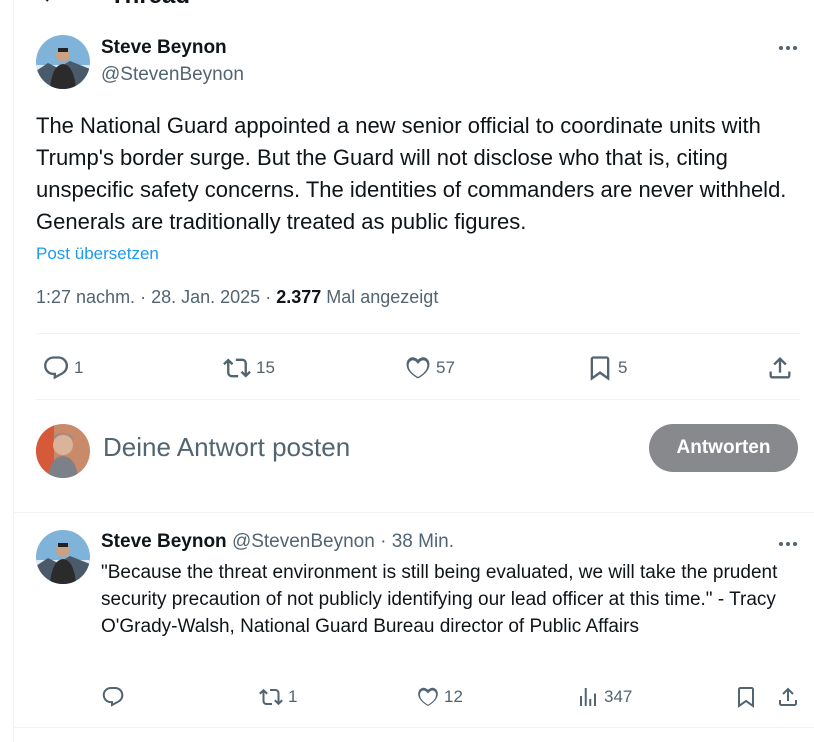  Describe the element at coordinates (164, 541) in the screenshot. I see `reply-author-name: Steve Beynon` at that location.